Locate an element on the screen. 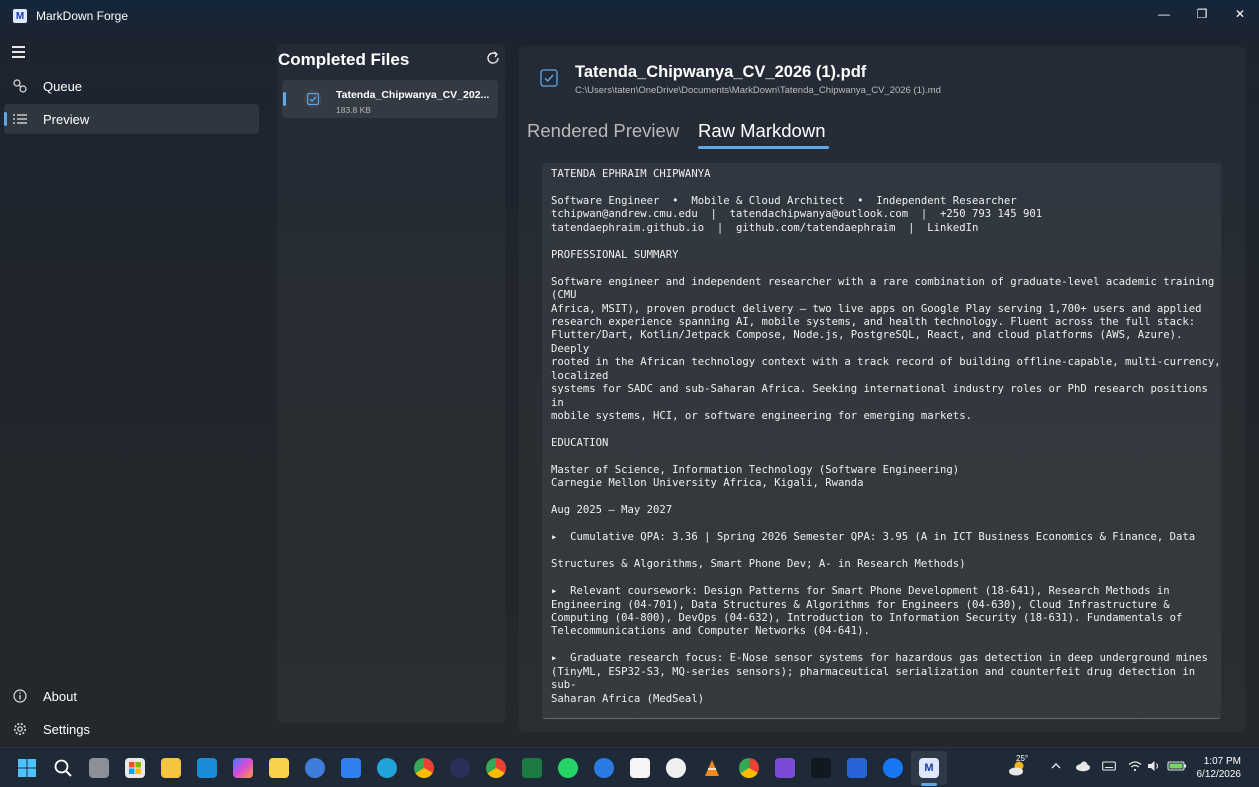  system-clock: 1:07 PM 6/12/2026 is located at coordinates (1219, 768).